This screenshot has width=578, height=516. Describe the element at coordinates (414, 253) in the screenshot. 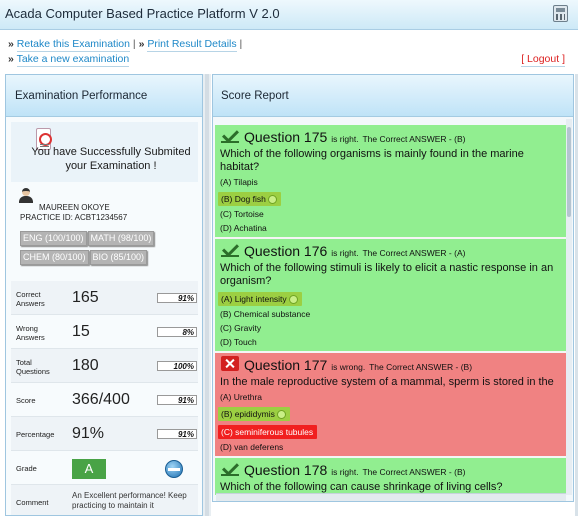

I see `correct-answer: The Correct ANSWER - (A)` at that location.